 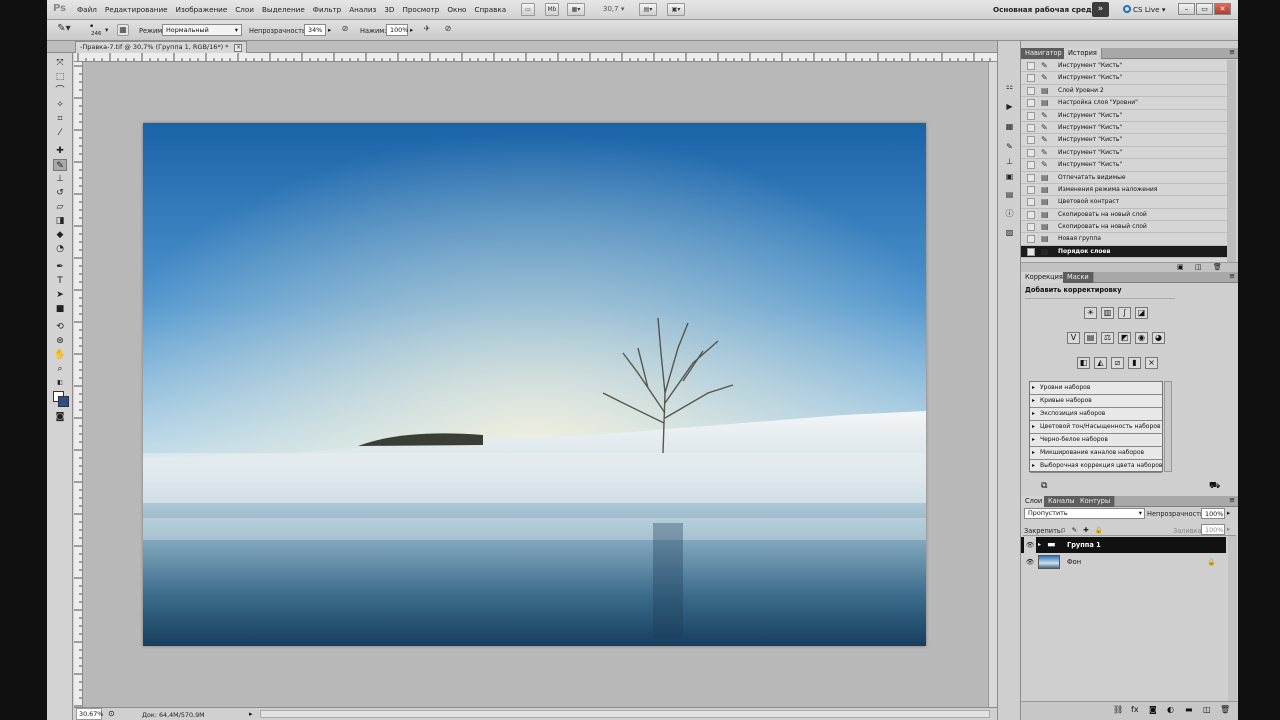 What do you see at coordinates (60, 249) in the screenshot?
I see `dodge-tool-icon: ◔` at bounding box center [60, 249].